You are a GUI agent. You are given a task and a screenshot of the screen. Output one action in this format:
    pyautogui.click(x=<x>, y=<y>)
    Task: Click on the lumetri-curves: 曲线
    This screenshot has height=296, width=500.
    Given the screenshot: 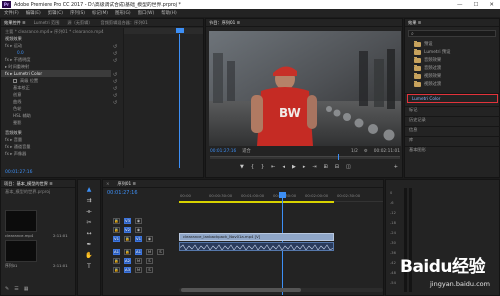 What is the action you would take?
    pyautogui.click(x=56, y=101)
    